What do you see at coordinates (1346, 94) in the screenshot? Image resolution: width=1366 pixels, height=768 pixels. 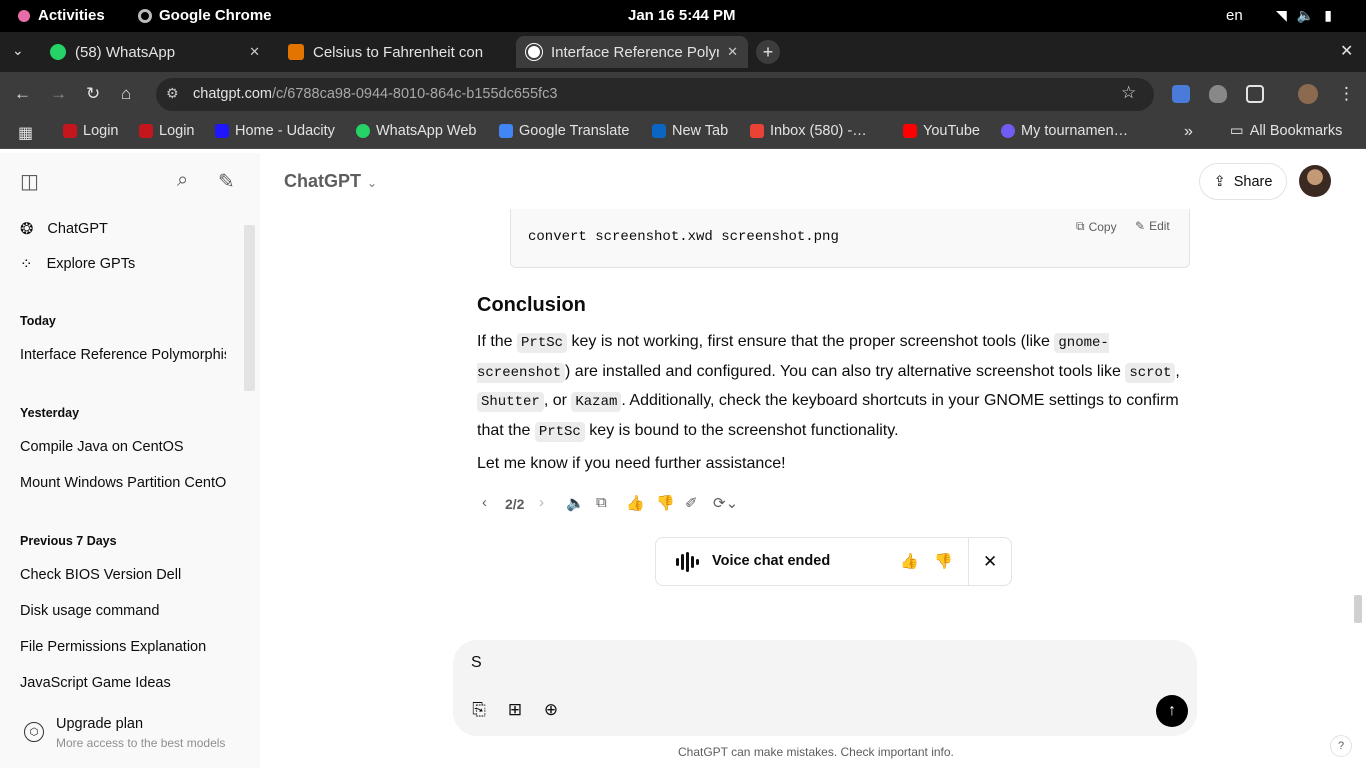 I see `kebab-menu-icon: ⋮` at bounding box center [1346, 94].